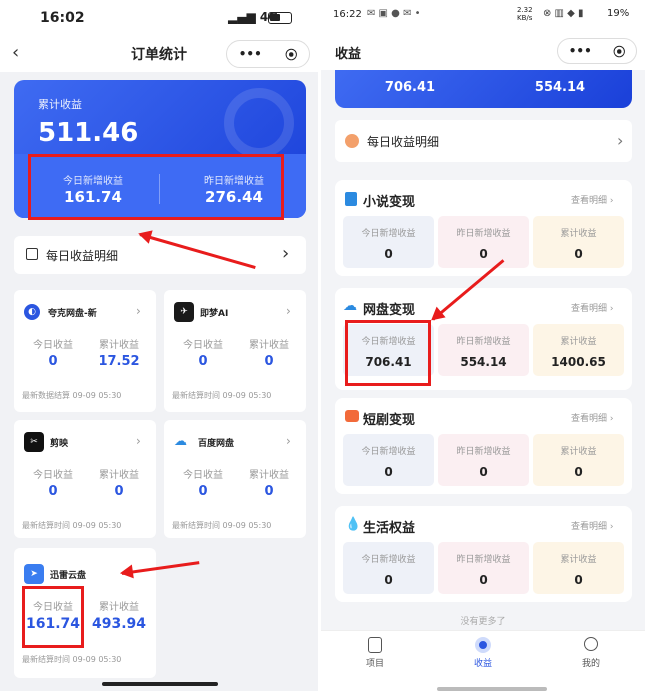 The image size is (645, 691). Describe the element at coordinates (216, 444) in the screenshot. I see `platform-name: 百度网盘` at that location.